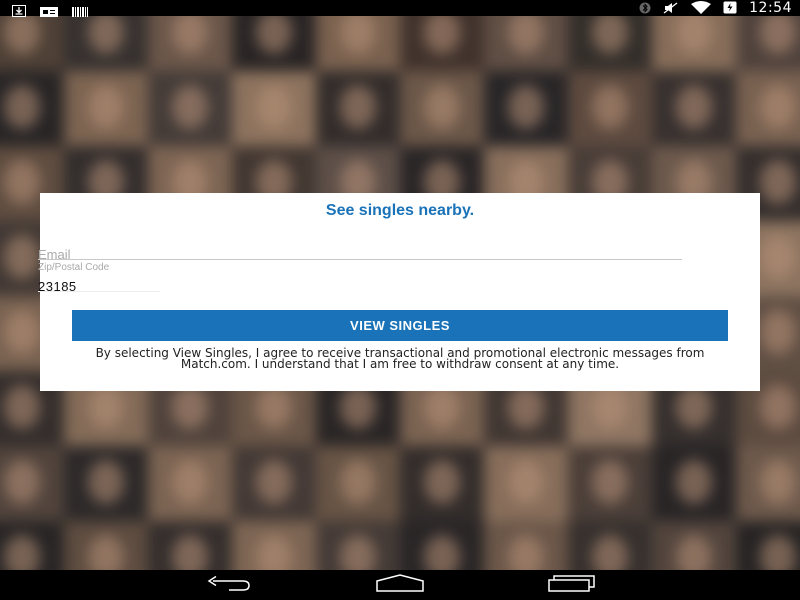 The width and height of the screenshot is (800, 600). Describe the element at coordinates (19, 11) in the screenshot. I see `download-icon` at that location.